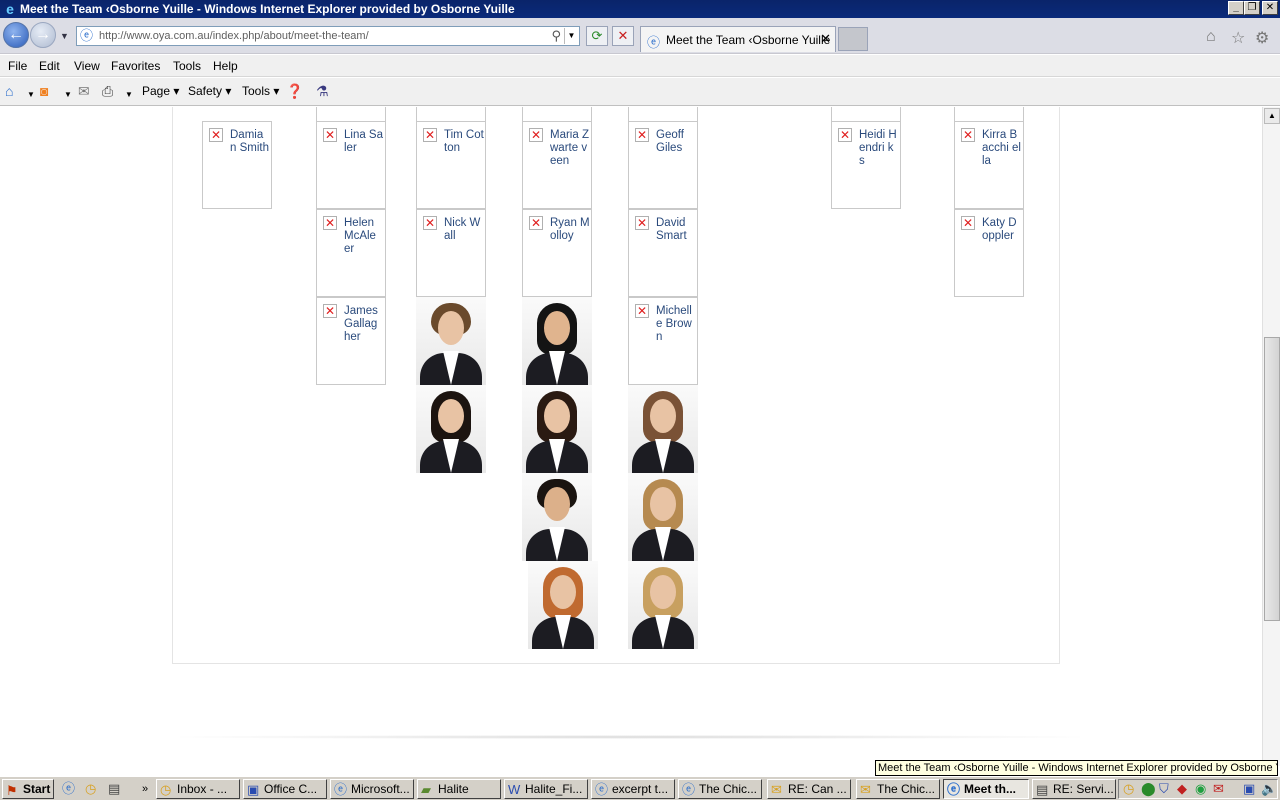  I want to click on vertical-scrollbar: ▲, so click(1271, 436).